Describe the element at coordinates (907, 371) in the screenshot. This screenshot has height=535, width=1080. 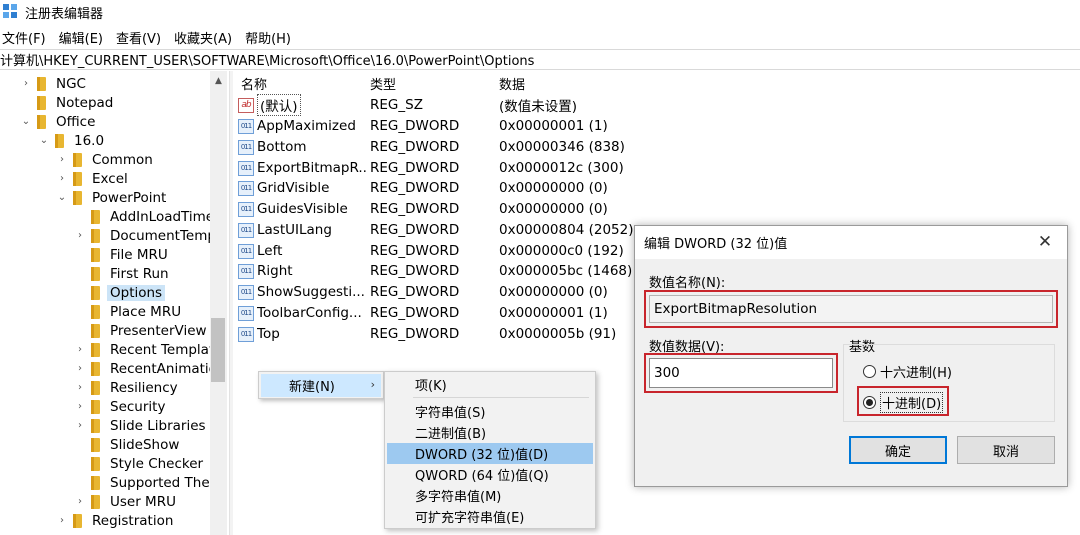
I see `radio-hexadecimal: 十六进制(H)` at that location.